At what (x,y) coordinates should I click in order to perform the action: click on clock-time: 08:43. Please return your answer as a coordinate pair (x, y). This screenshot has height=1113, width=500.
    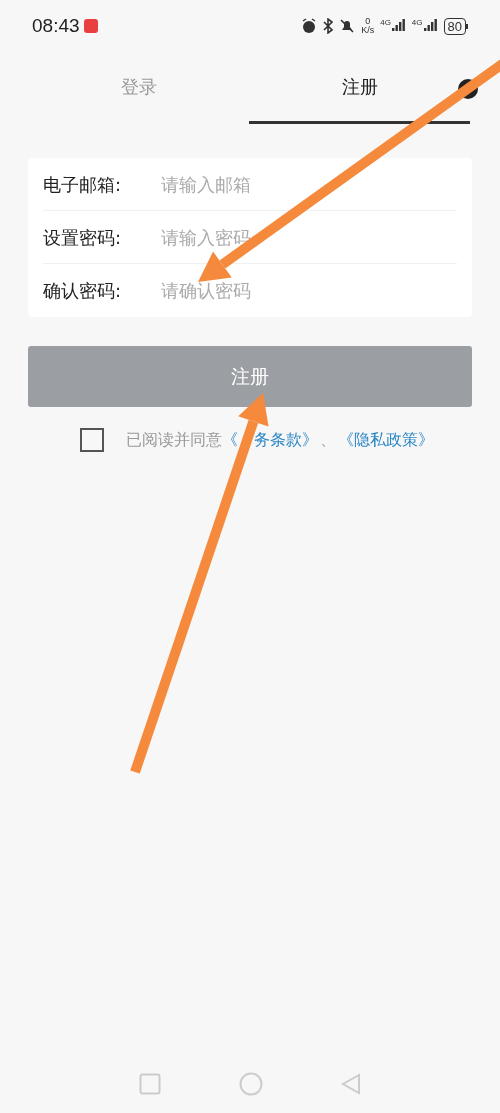
    Looking at the image, I should click on (56, 25).